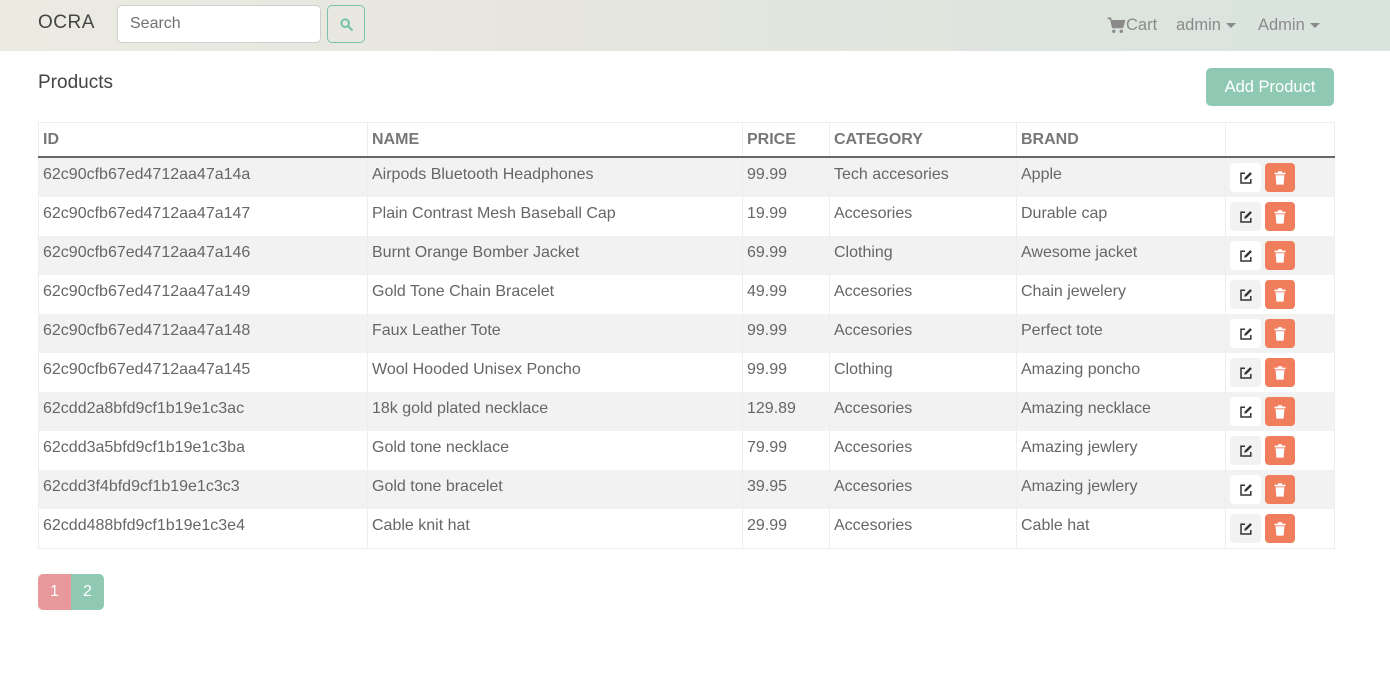 Image resolution: width=1390 pixels, height=682 pixels. Describe the element at coordinates (555, 216) in the screenshot. I see `cell-name: Plain Contrast Mesh Baseball Cap` at that location.